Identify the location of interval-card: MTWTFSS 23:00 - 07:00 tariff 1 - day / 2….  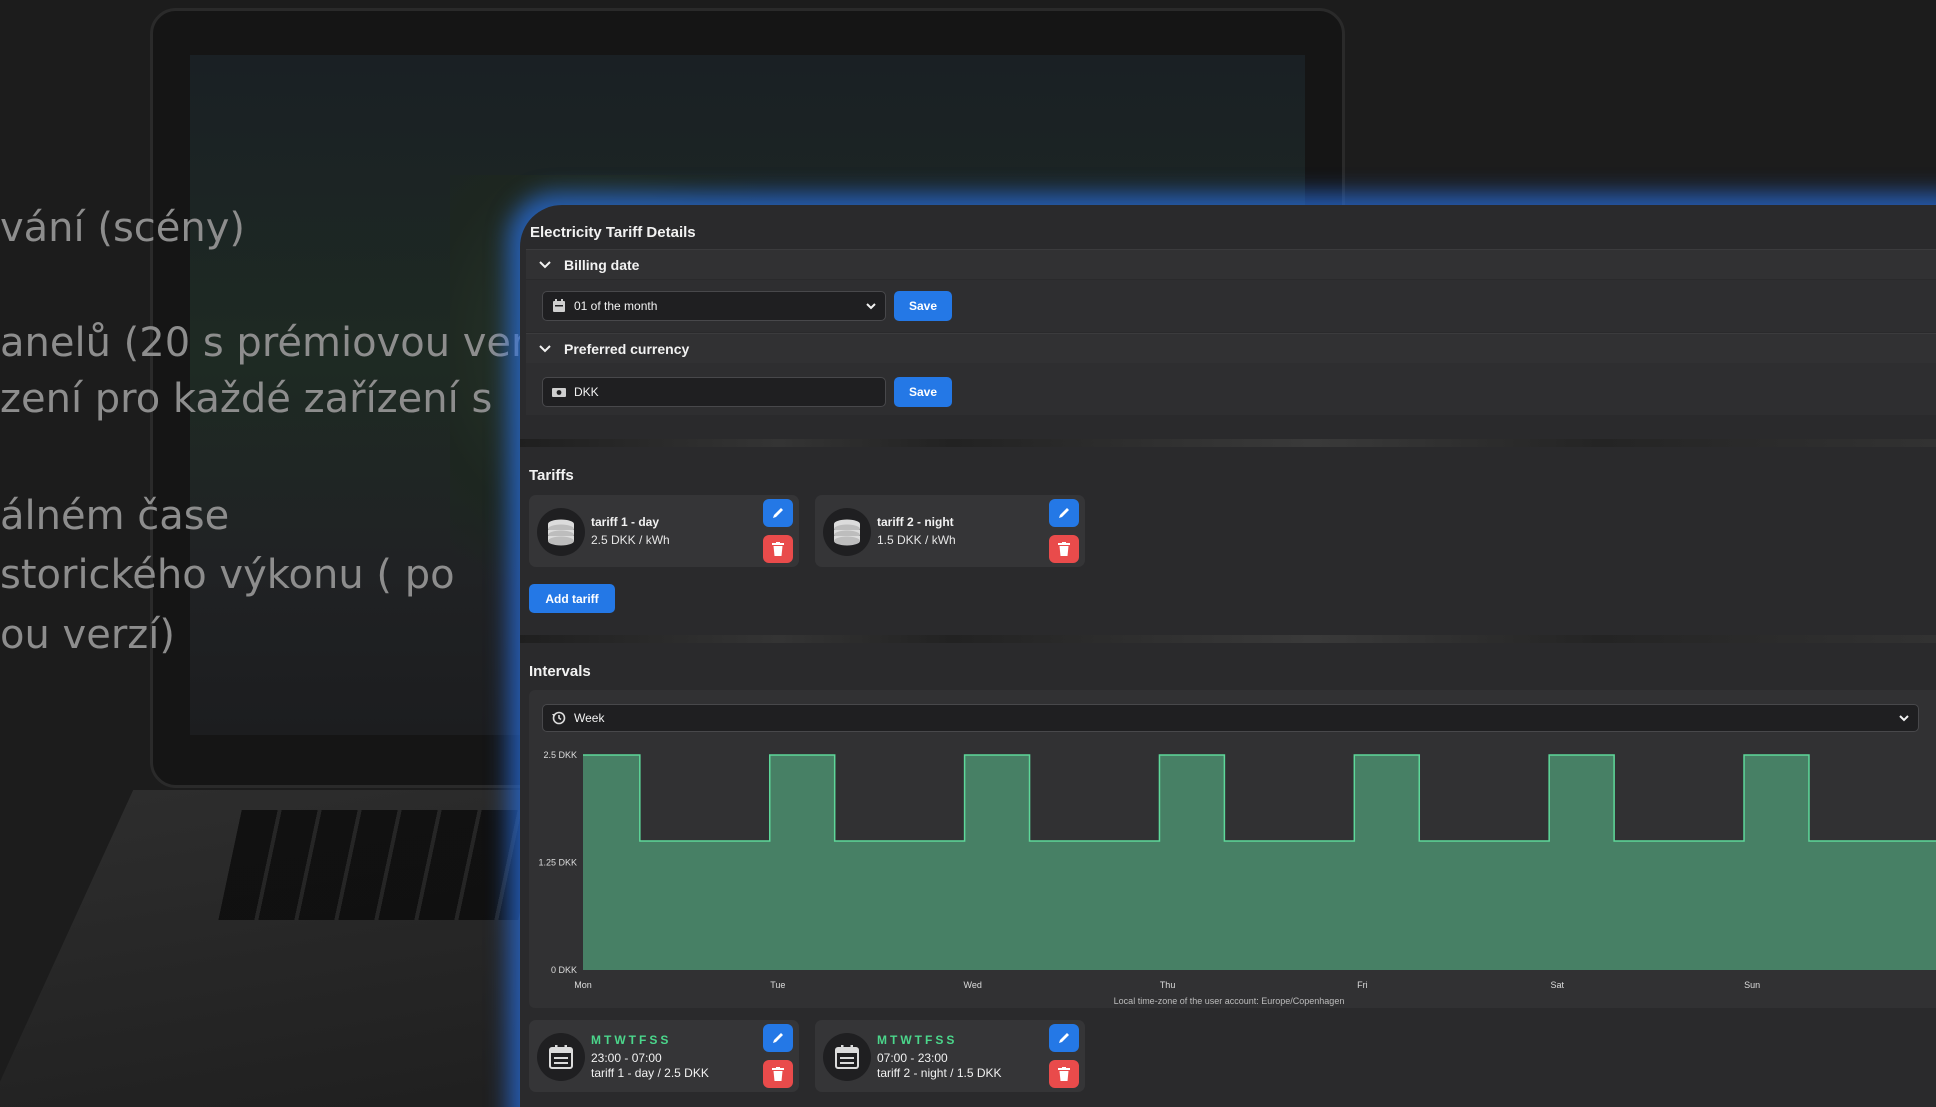
(664, 1056).